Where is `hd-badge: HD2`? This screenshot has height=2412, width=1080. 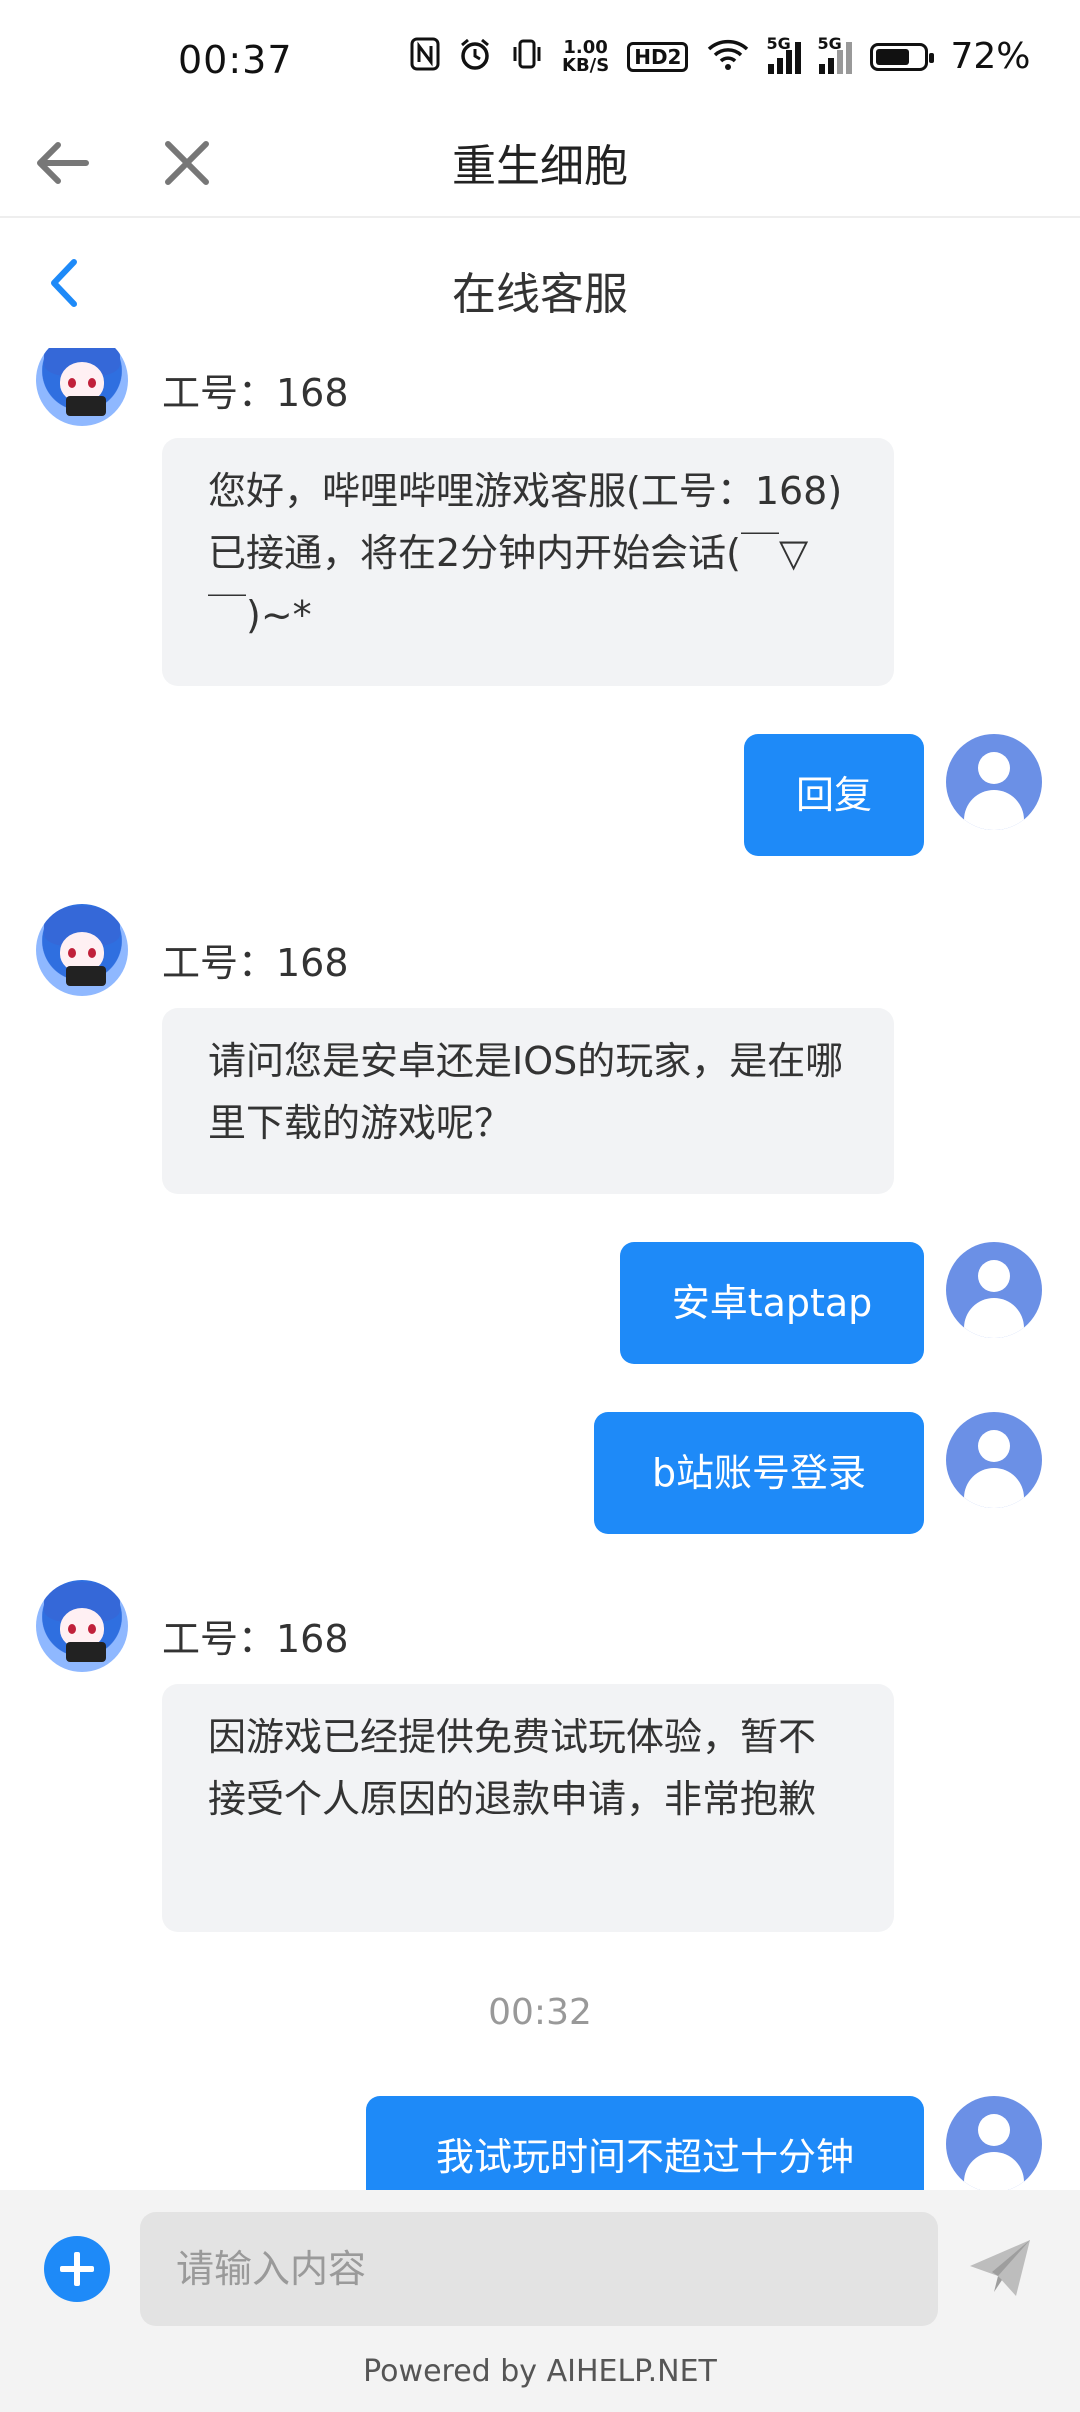
hd-badge: HD2 is located at coordinates (658, 56).